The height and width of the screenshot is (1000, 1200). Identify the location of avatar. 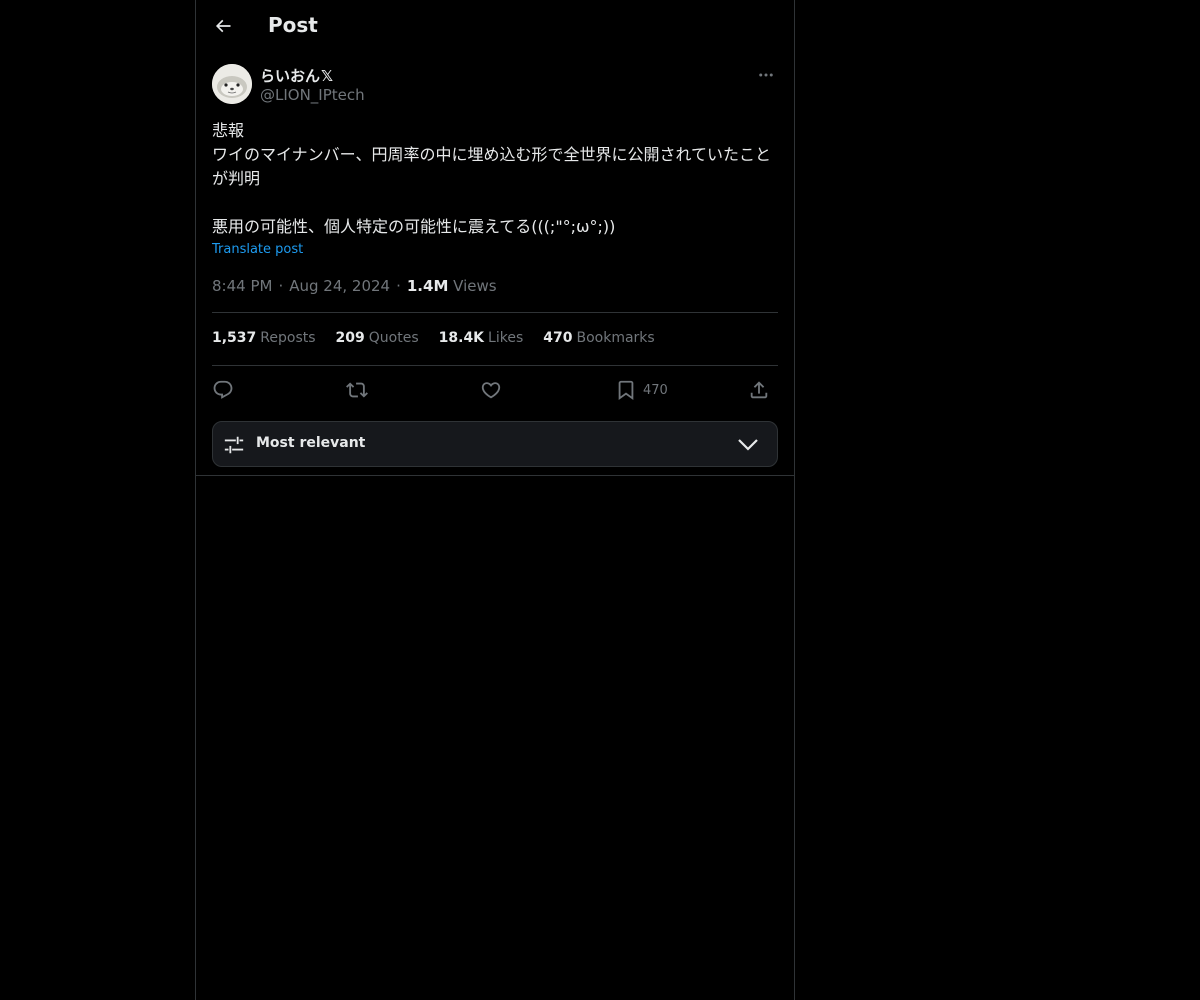
(232, 84).